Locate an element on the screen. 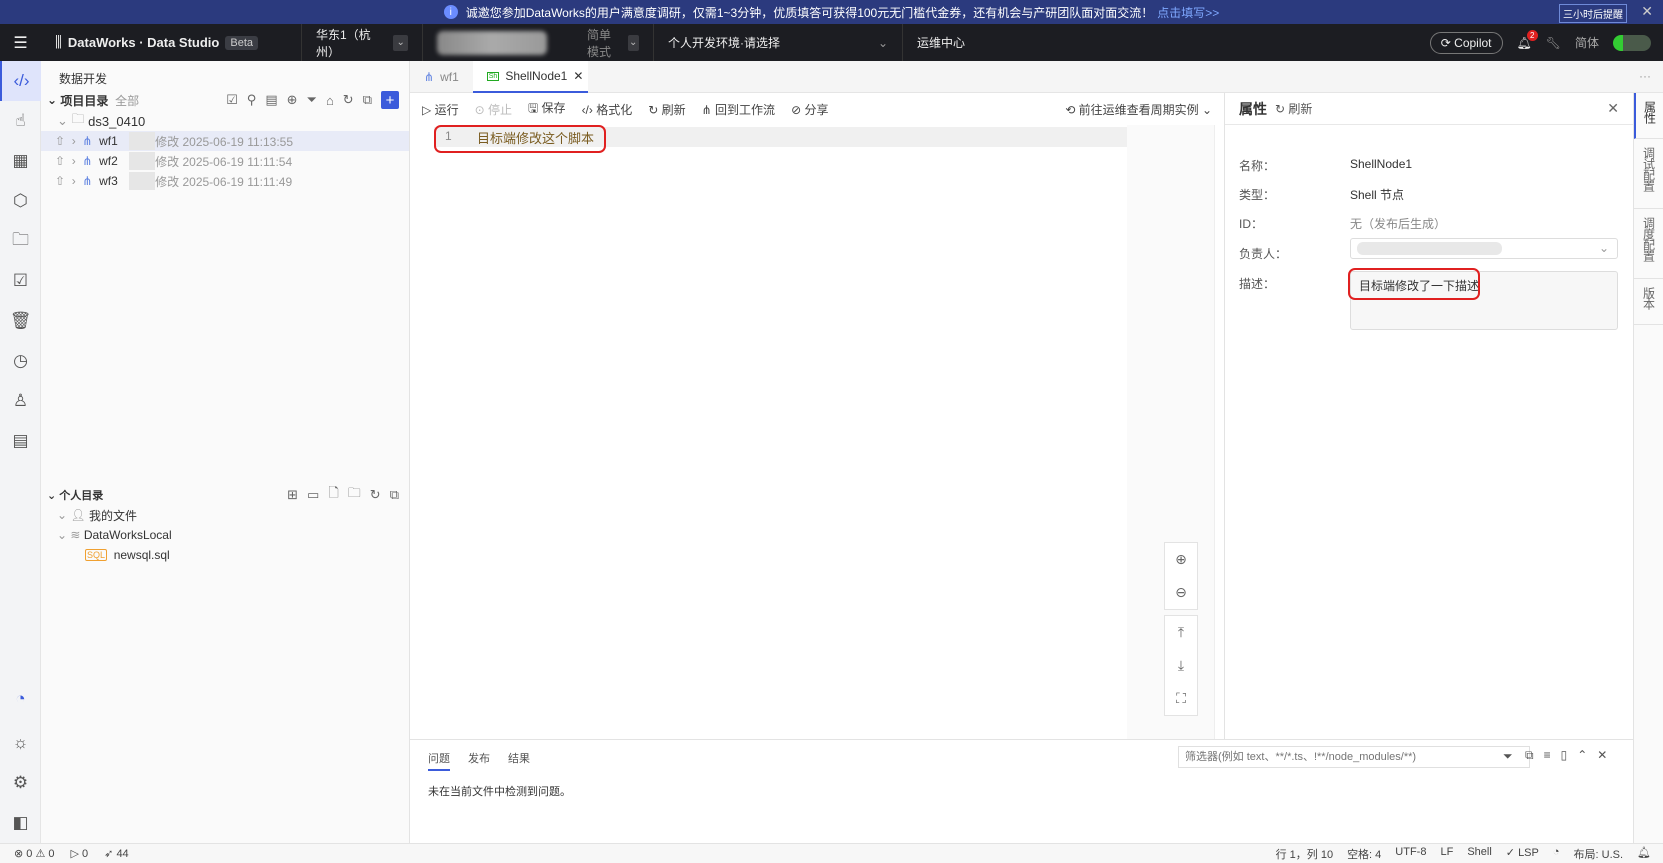 This screenshot has height=863, width=1663. refresh-button: ↻ 刷新 is located at coordinates (1293, 108).